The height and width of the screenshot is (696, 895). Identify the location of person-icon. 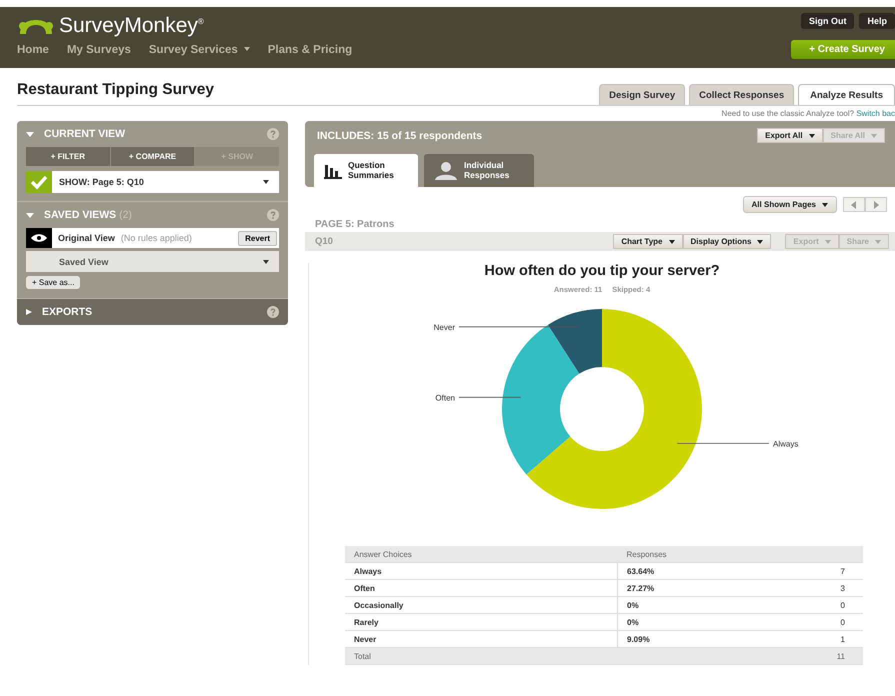
(446, 171).